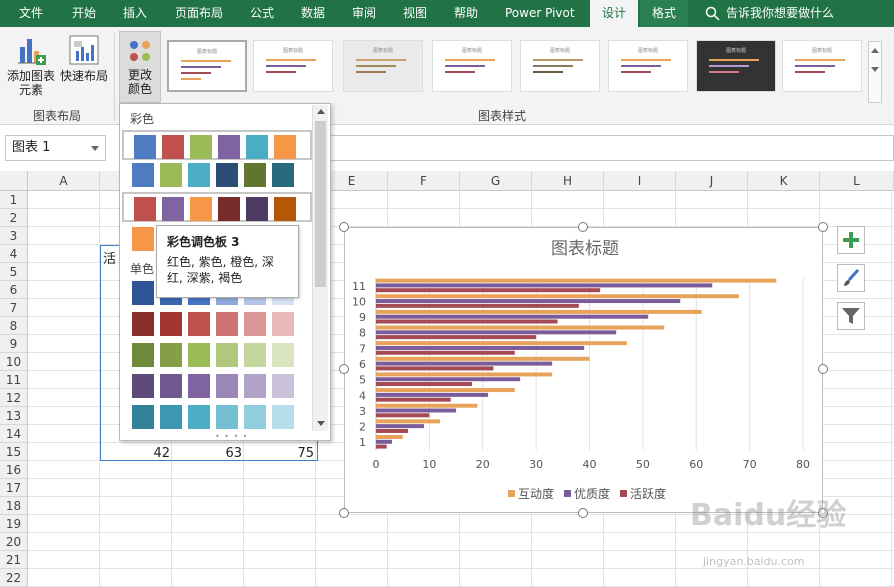  Describe the element at coordinates (14, 290) in the screenshot. I see `row-header-6: 6` at that location.